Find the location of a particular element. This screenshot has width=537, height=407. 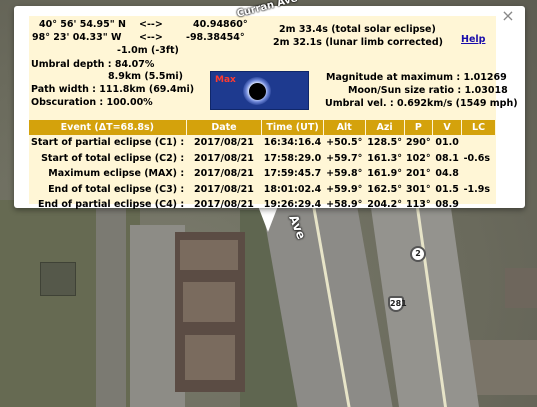

eclipse-max-diagram: Max is located at coordinates (259, 90).